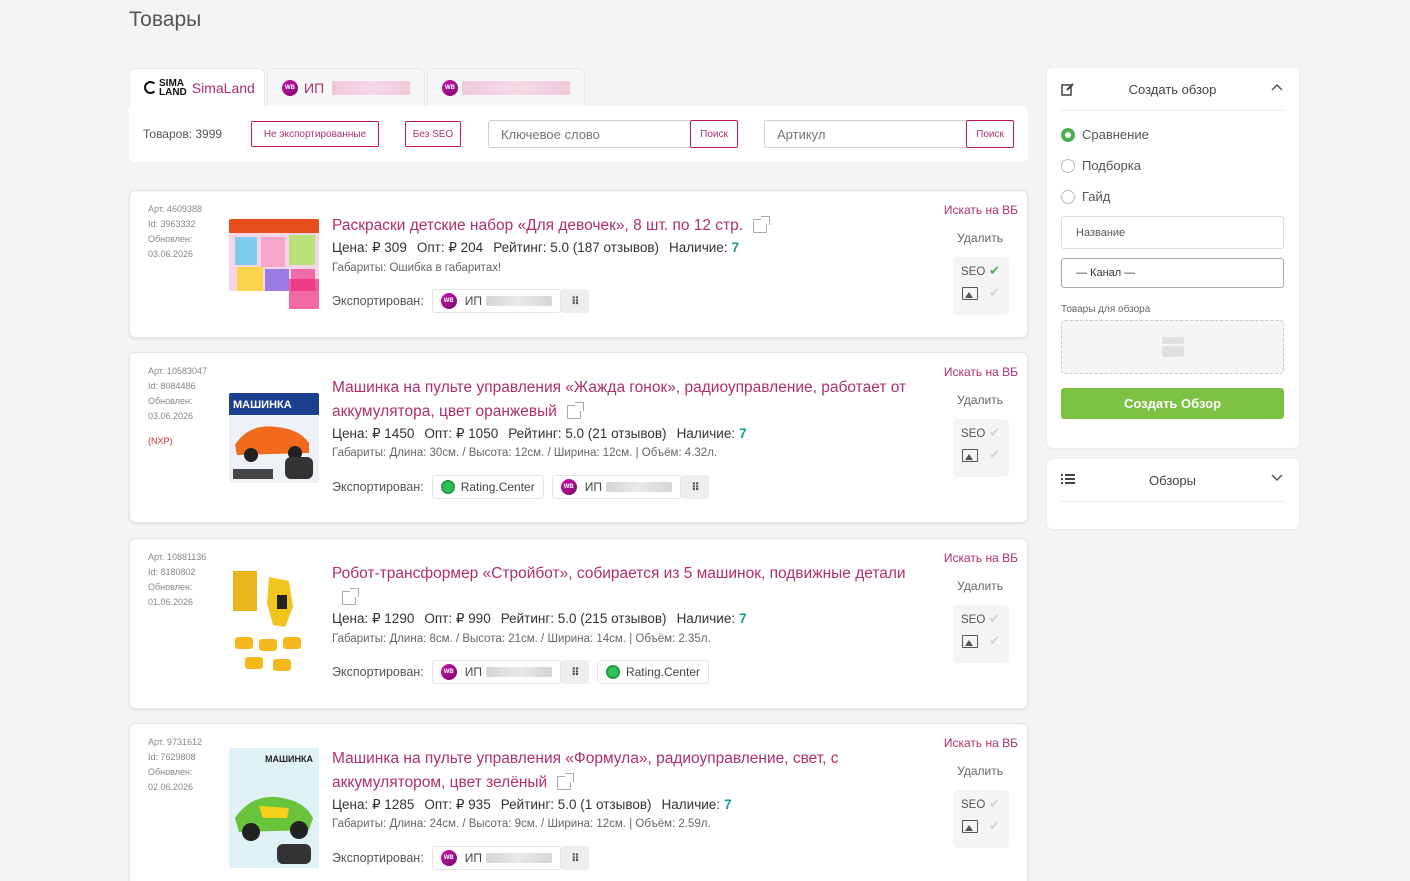 This screenshot has width=1410, height=881. Describe the element at coordinates (1172, 273) in the screenshot. I see `channel-select: — Канал —` at that location.